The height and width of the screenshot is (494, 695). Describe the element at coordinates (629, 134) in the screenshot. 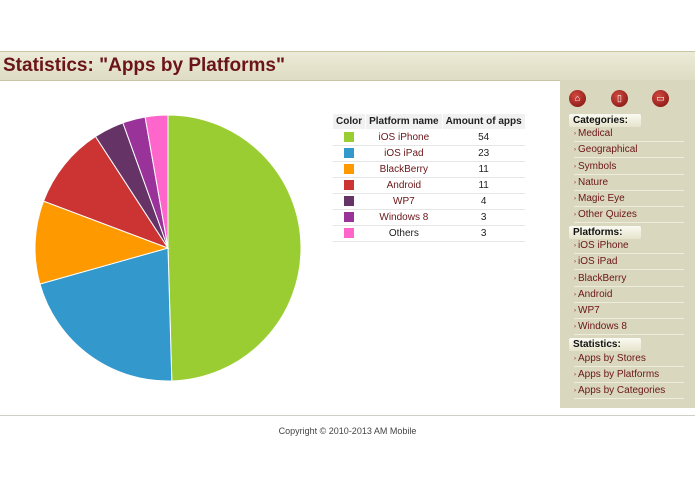

I see `sidebar-item-medical: › Medical` at that location.